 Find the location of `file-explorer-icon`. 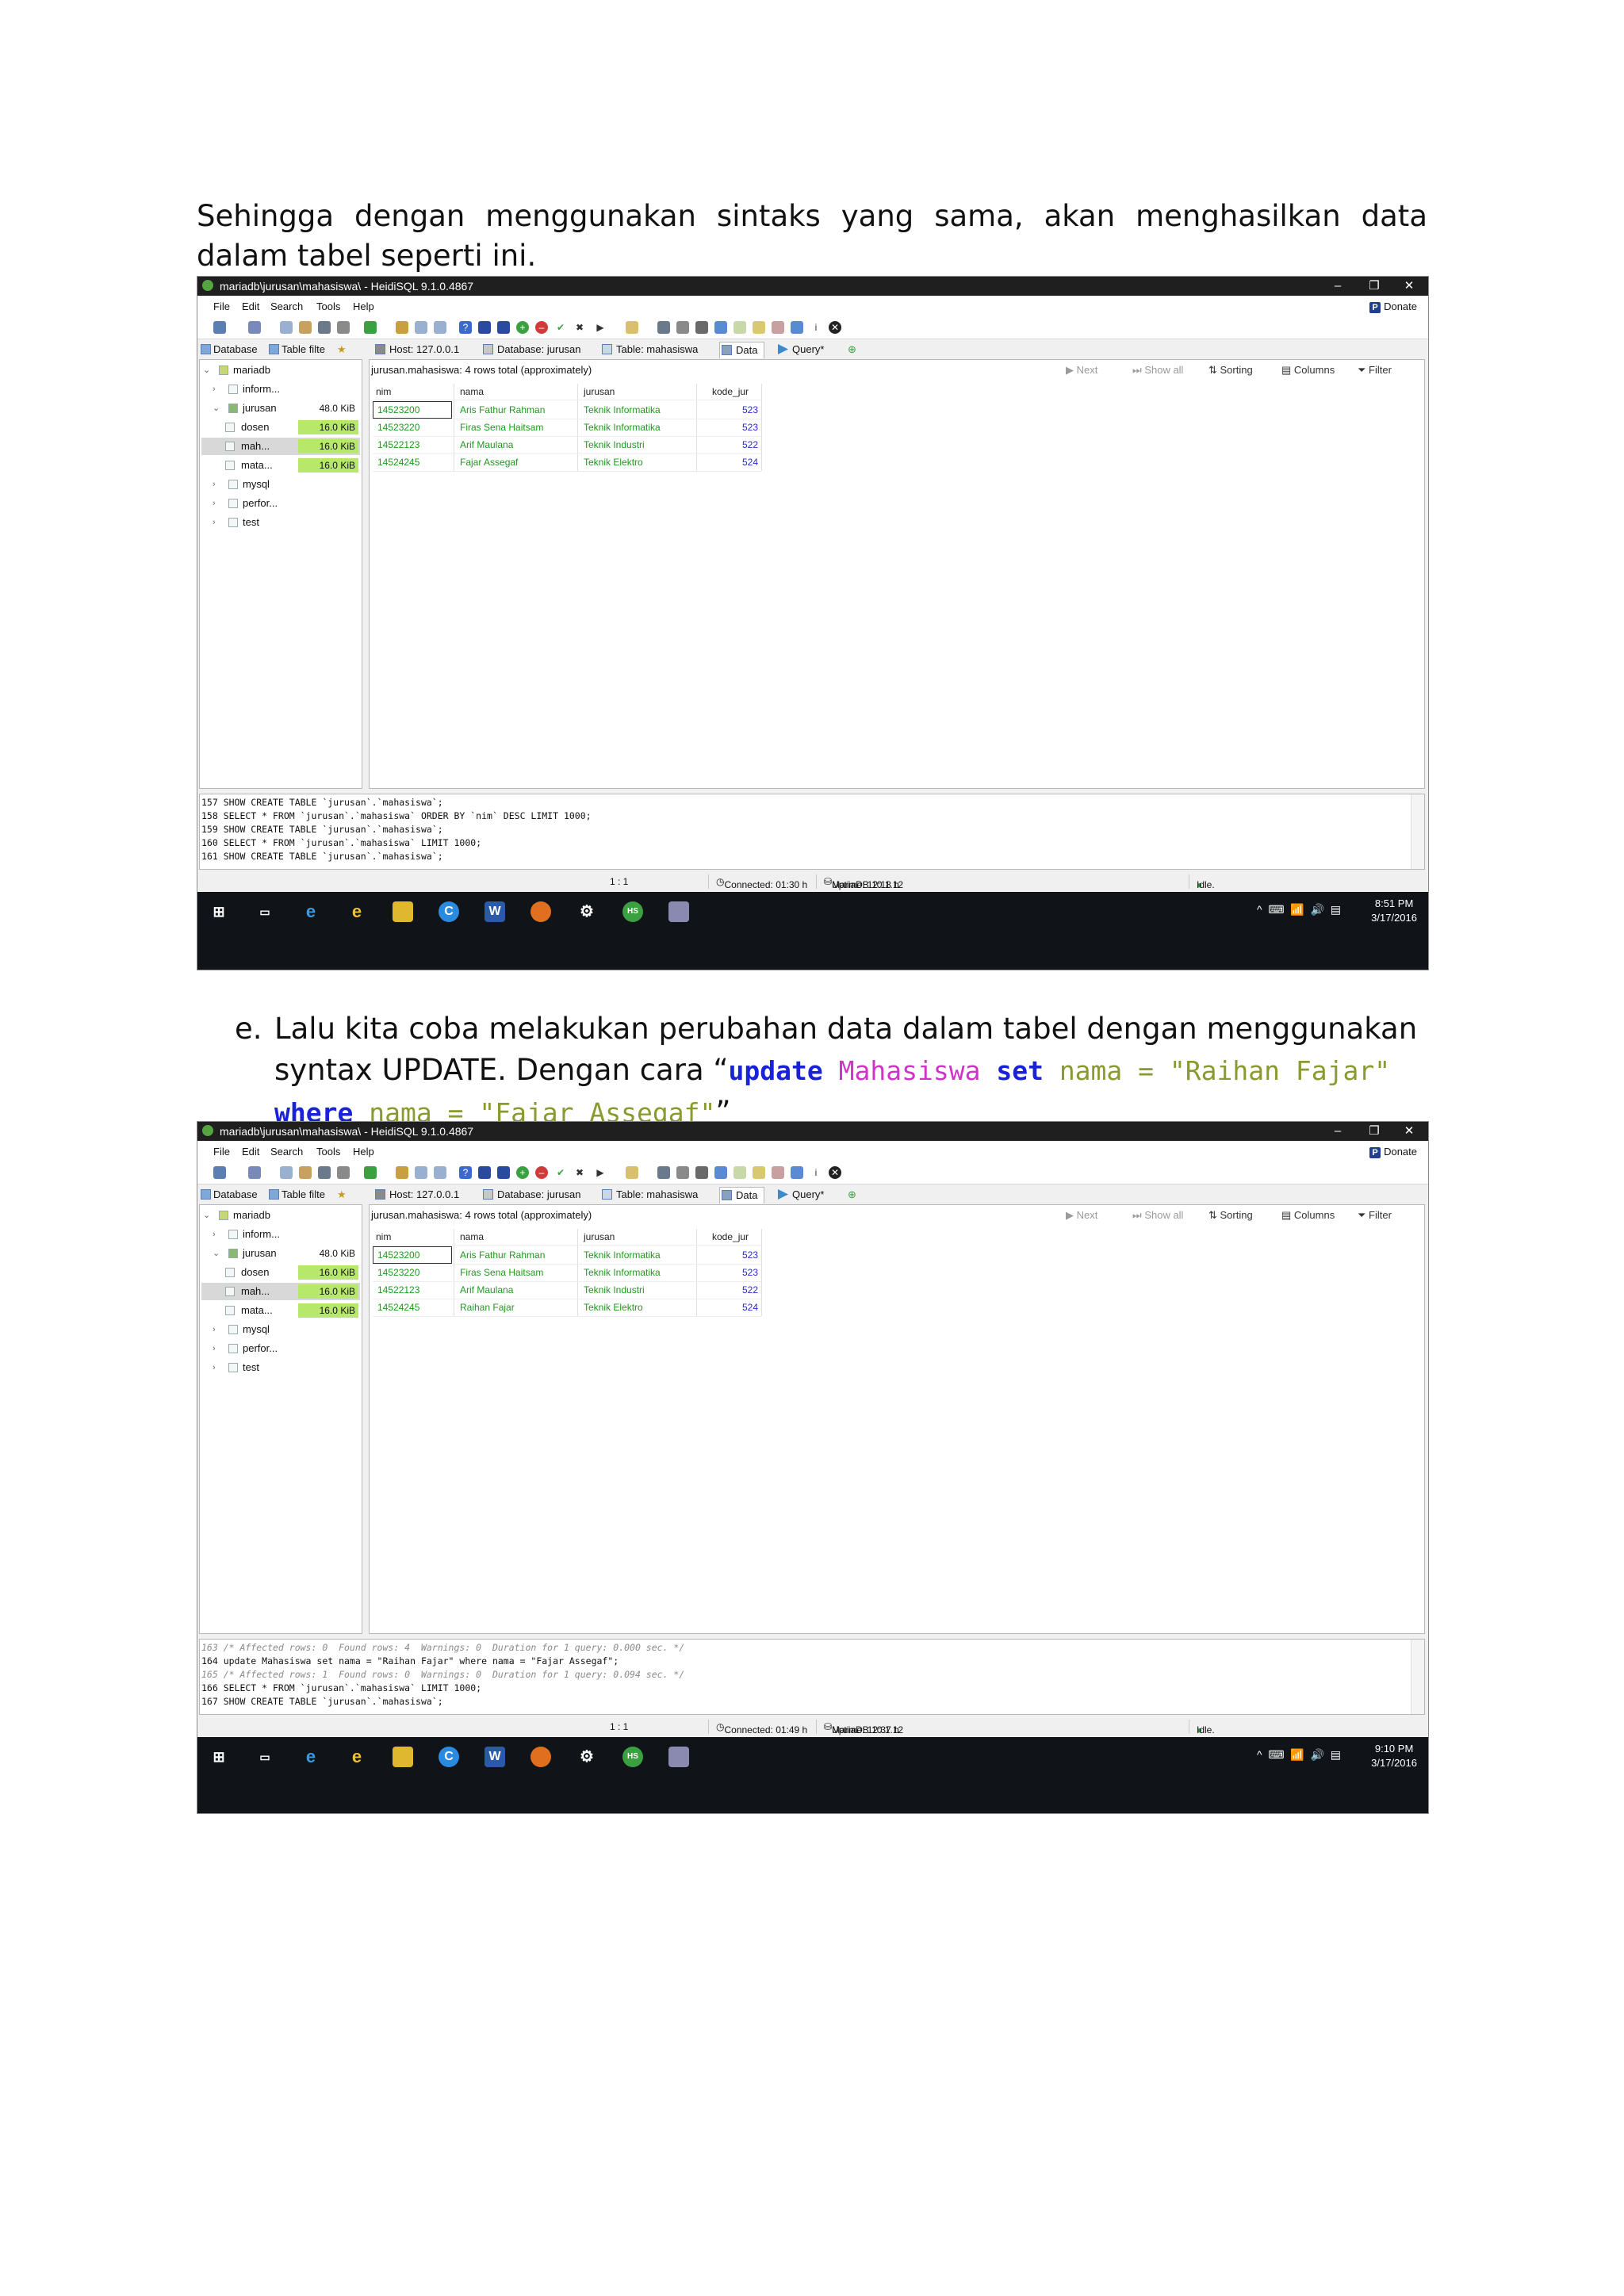

file-explorer-icon is located at coordinates (403, 1757).